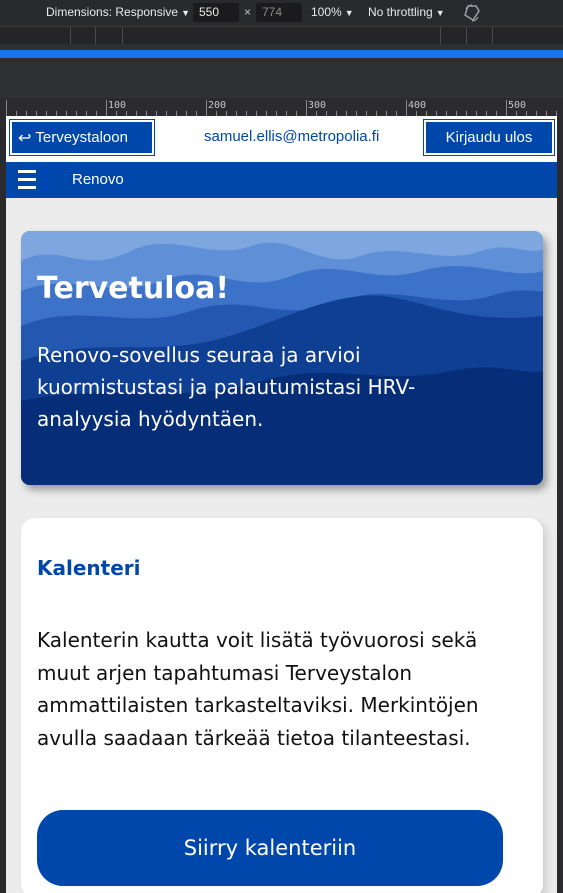  I want to click on media-query-bar, so click(281, 54).